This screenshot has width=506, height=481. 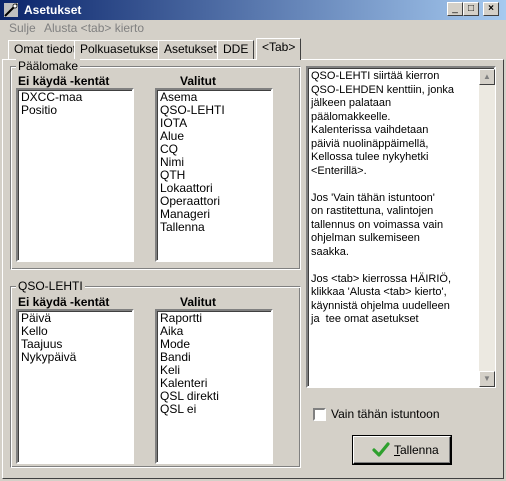 What do you see at coordinates (53, 10) in the screenshot?
I see `window-title: Asetukset` at bounding box center [53, 10].